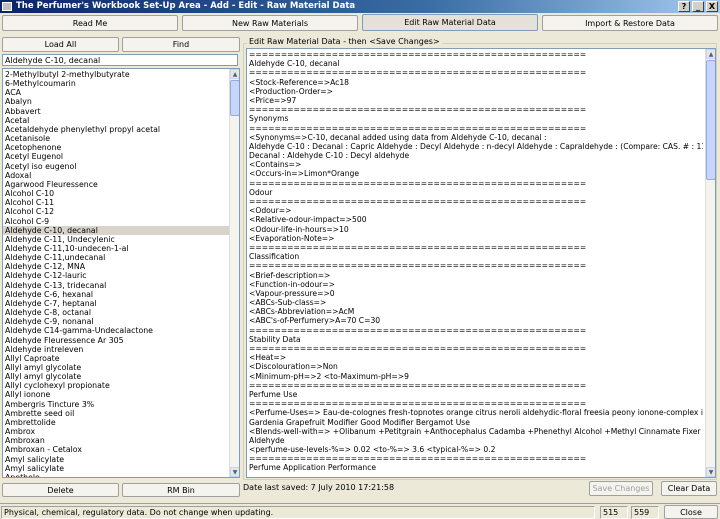  Describe the element at coordinates (712, 6) in the screenshot. I see `close-window-button: X` at that location.